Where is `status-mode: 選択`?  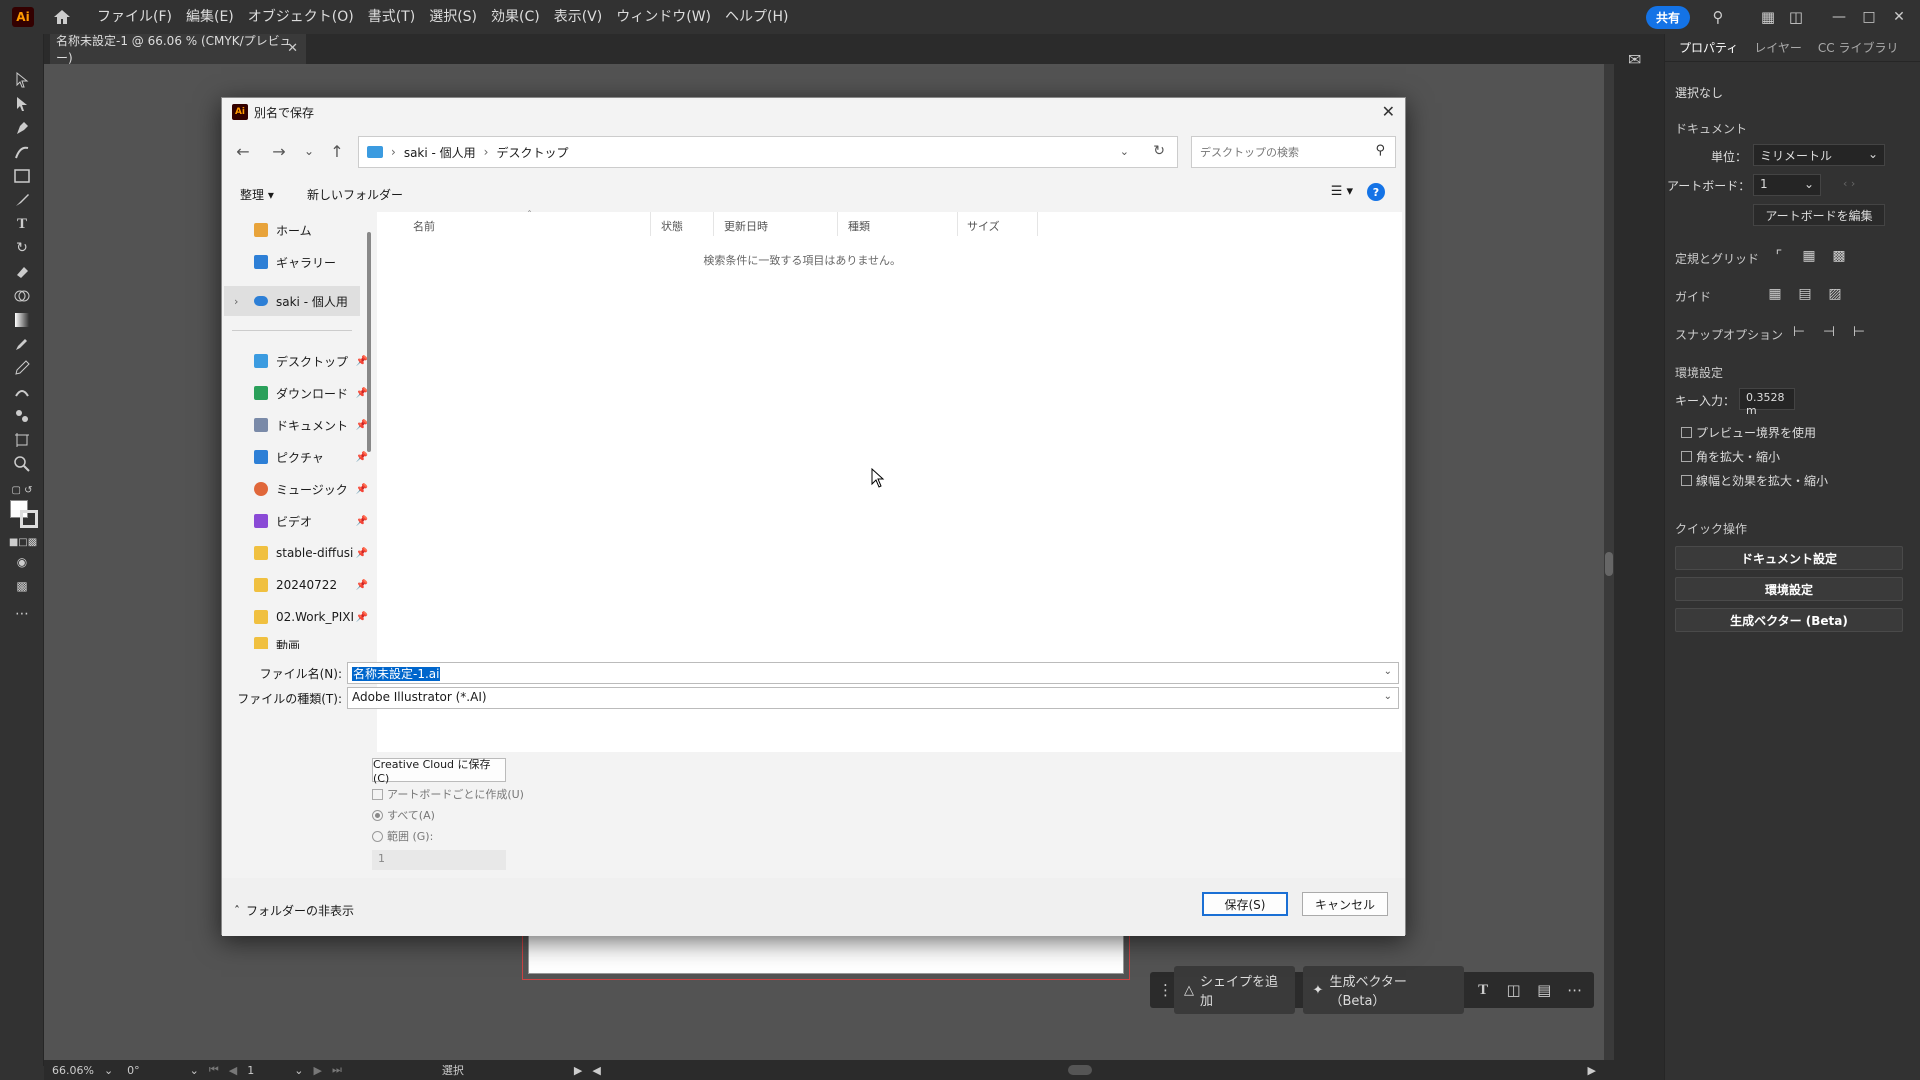
status-mode: 選択 is located at coordinates (453, 1070).